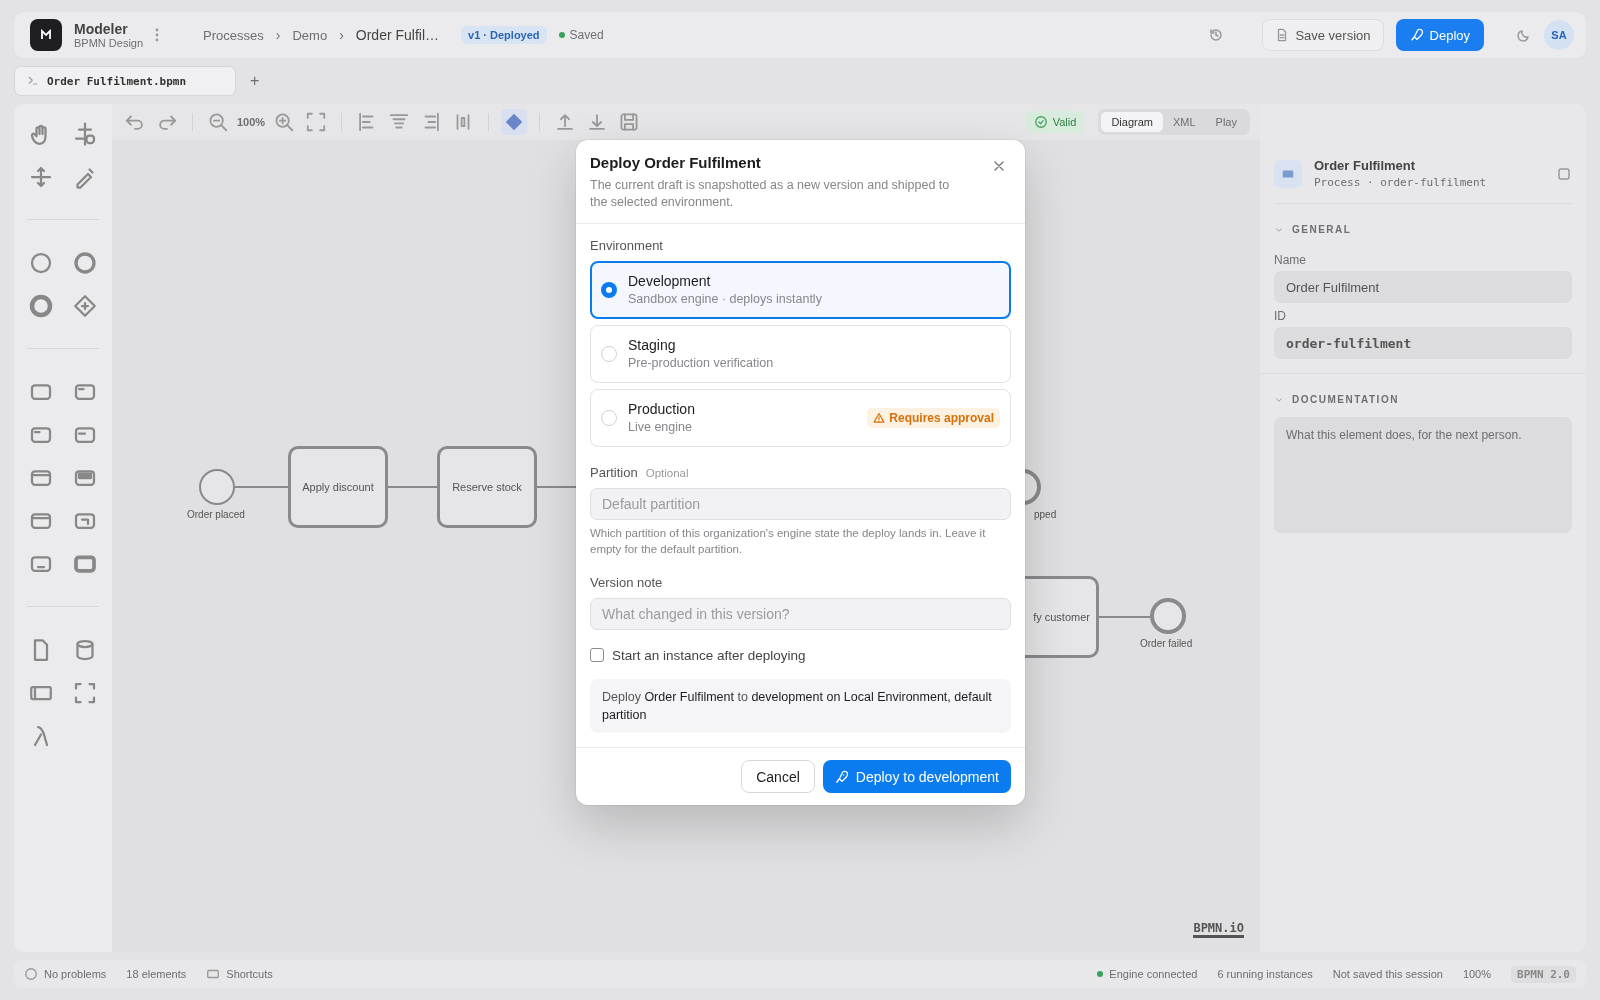 This screenshot has height=1000, width=1600. Describe the element at coordinates (487, 487) in the screenshot. I see `task-node: Reserve stock` at that location.